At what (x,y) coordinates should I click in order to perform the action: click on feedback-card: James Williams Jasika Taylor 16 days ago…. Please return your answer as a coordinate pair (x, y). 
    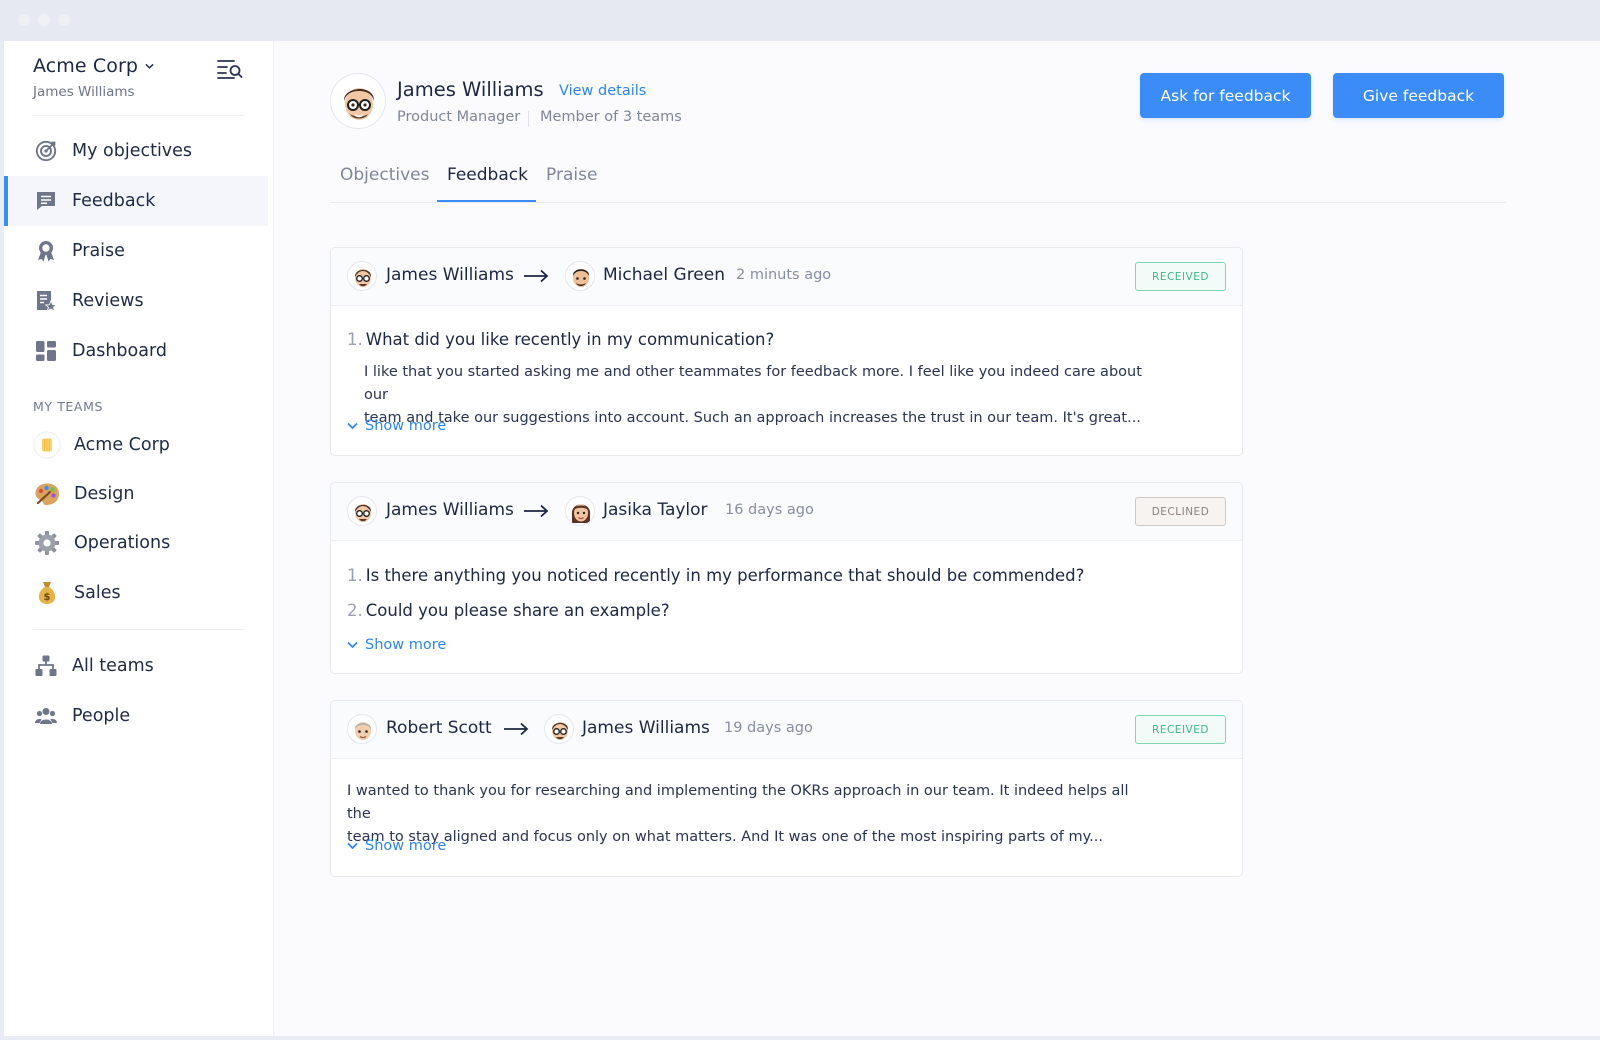
    Looking at the image, I should click on (786, 578).